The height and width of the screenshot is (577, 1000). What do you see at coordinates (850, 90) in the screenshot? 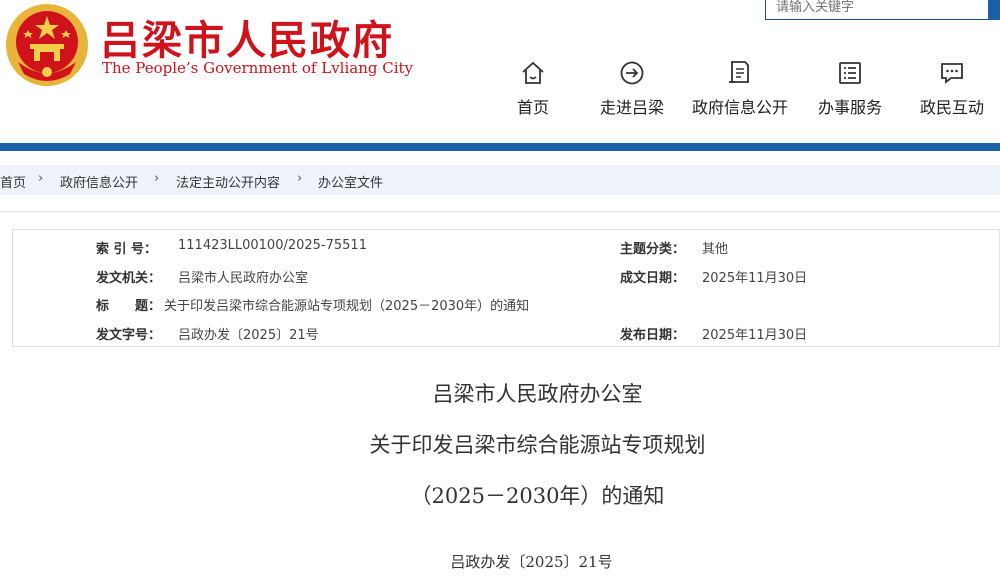
I see `nav-services: 办事服务` at bounding box center [850, 90].